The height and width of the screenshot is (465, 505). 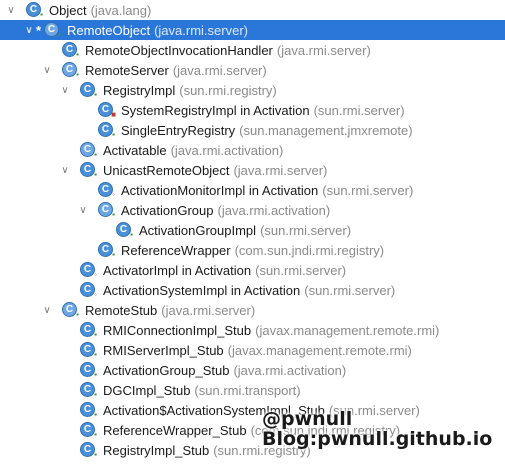 What do you see at coordinates (147, 390) in the screenshot?
I see `class-name: DGCImpl_Stub` at bounding box center [147, 390].